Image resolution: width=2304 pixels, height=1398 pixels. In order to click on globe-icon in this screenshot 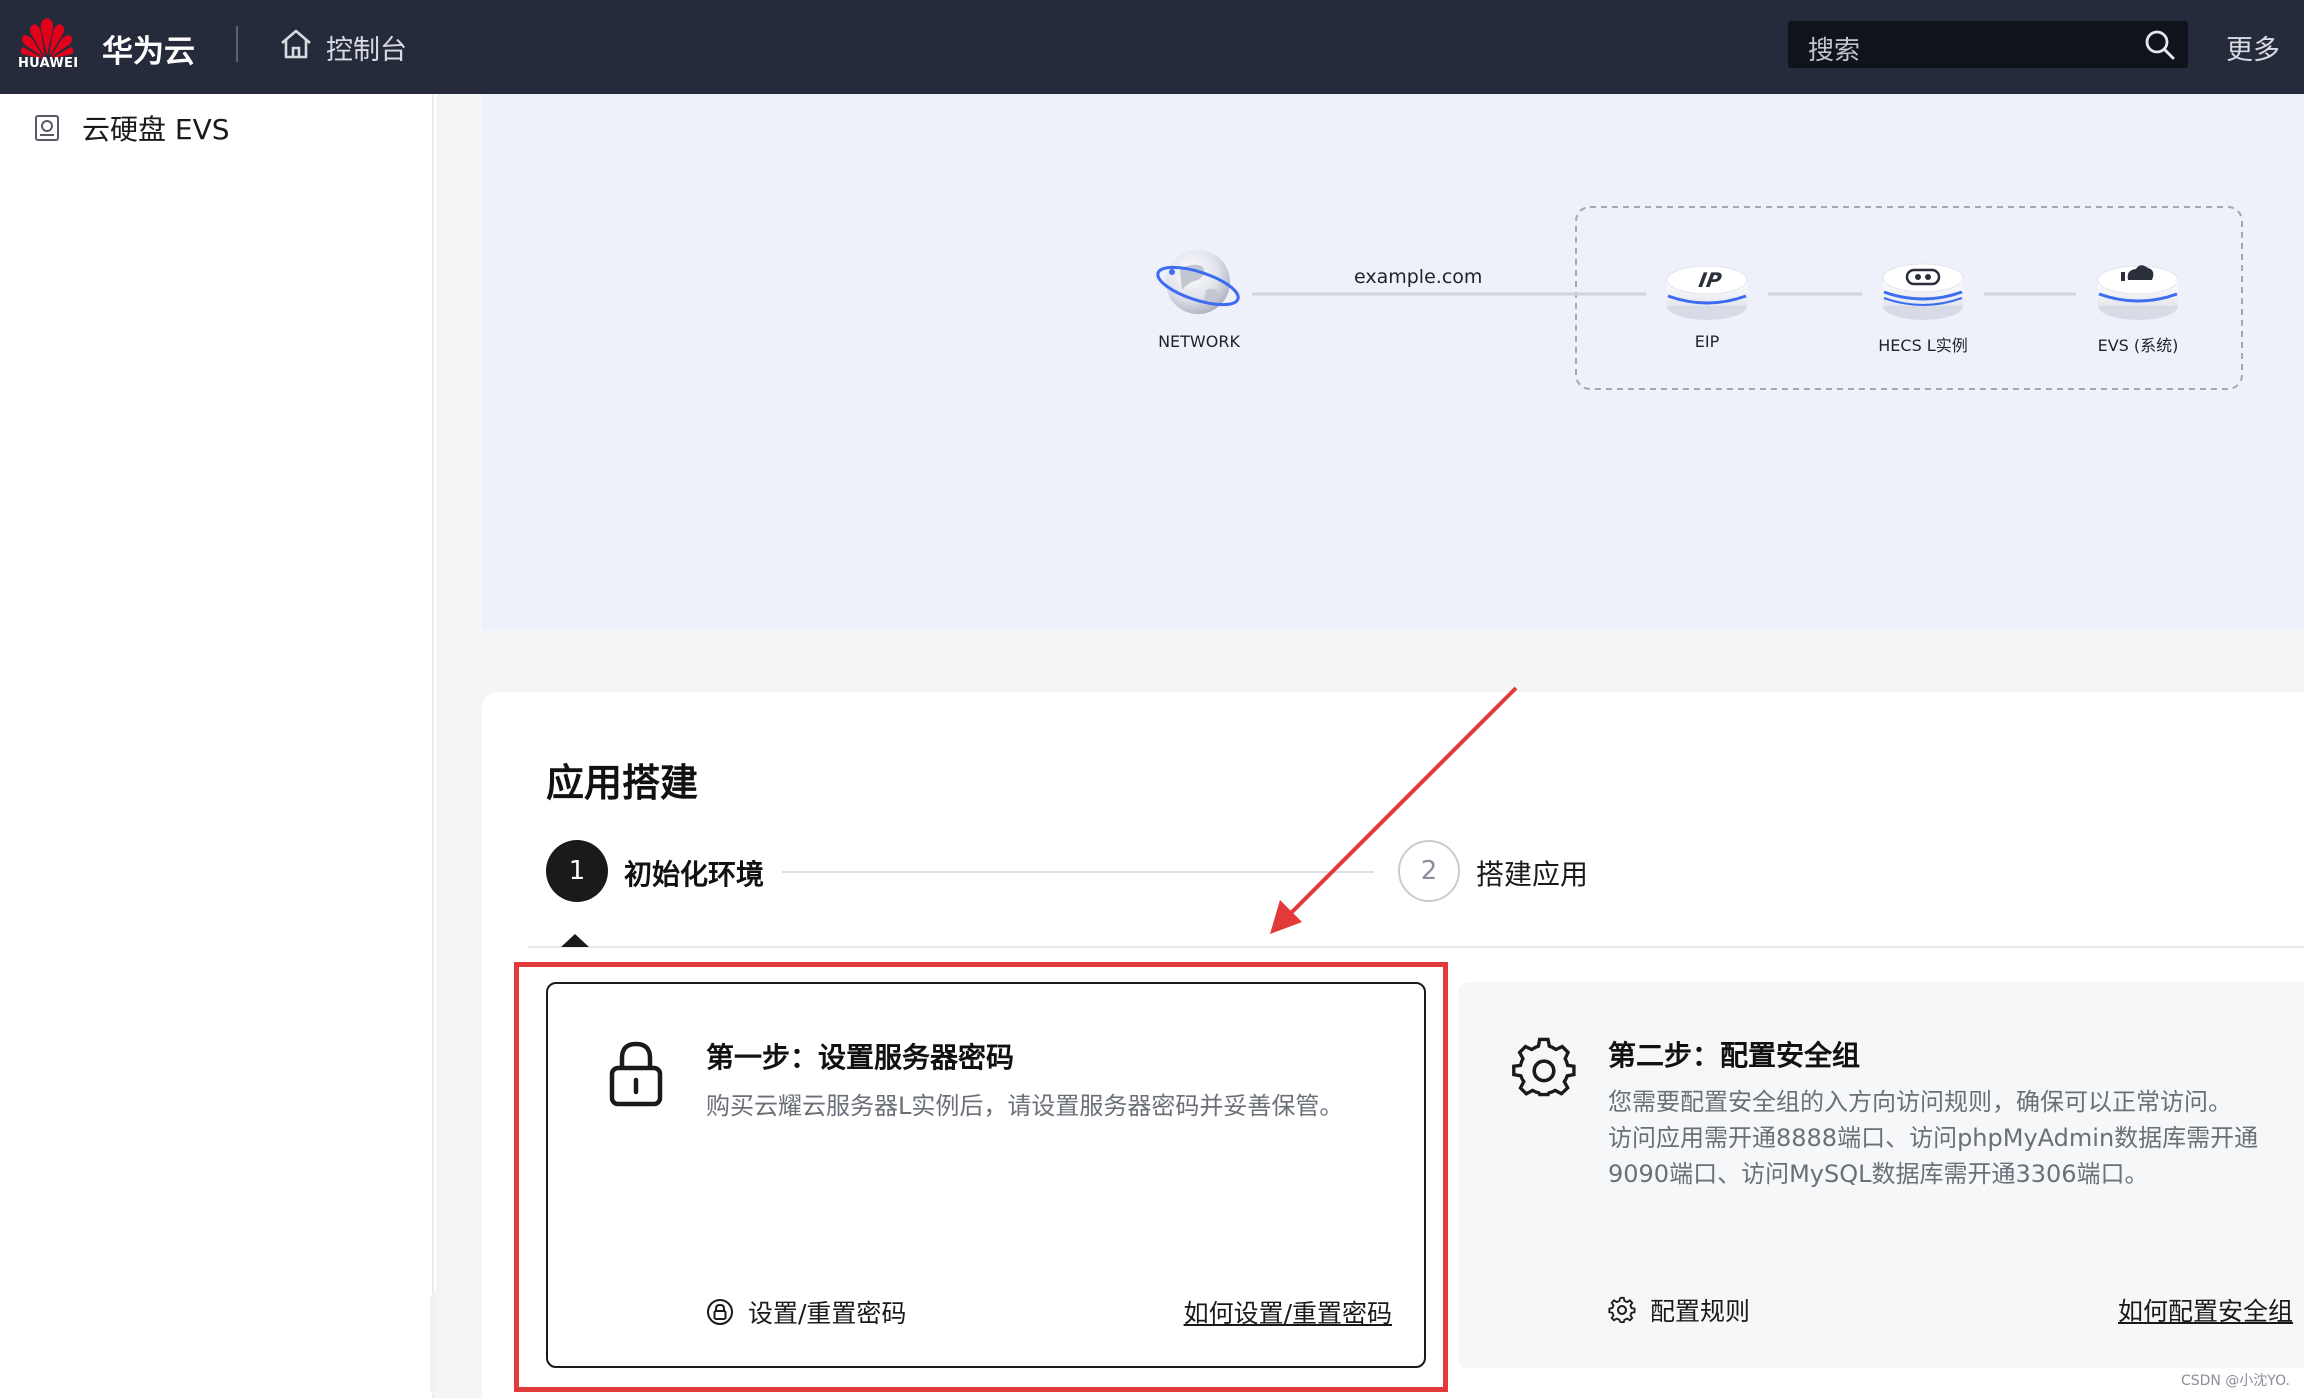, I will do `click(1198, 282)`.